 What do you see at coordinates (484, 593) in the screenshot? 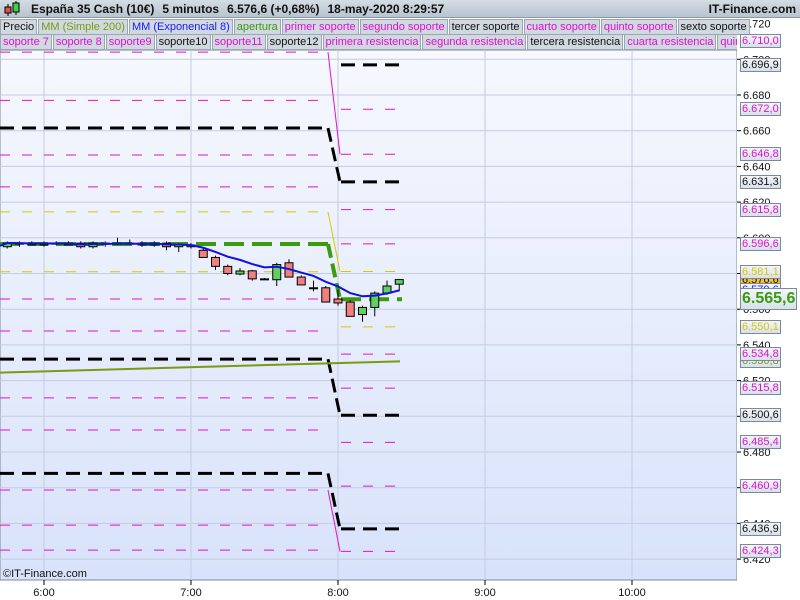
I see `x-tick-label: 9:00` at bounding box center [484, 593].